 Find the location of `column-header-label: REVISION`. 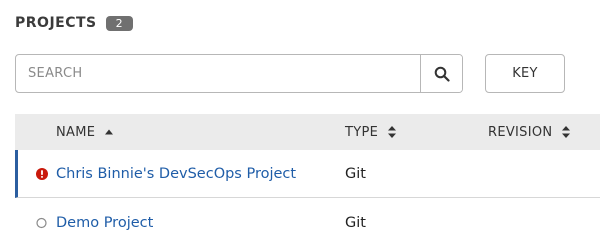

column-header-label: REVISION is located at coordinates (520, 132).